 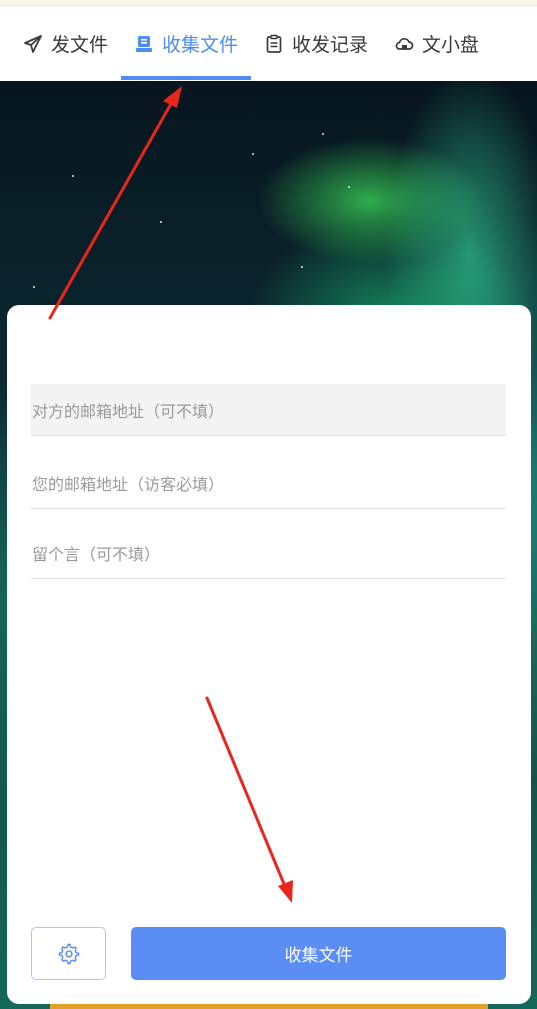 What do you see at coordinates (404, 43) in the screenshot?
I see `cloud-lock-icon` at bounding box center [404, 43].